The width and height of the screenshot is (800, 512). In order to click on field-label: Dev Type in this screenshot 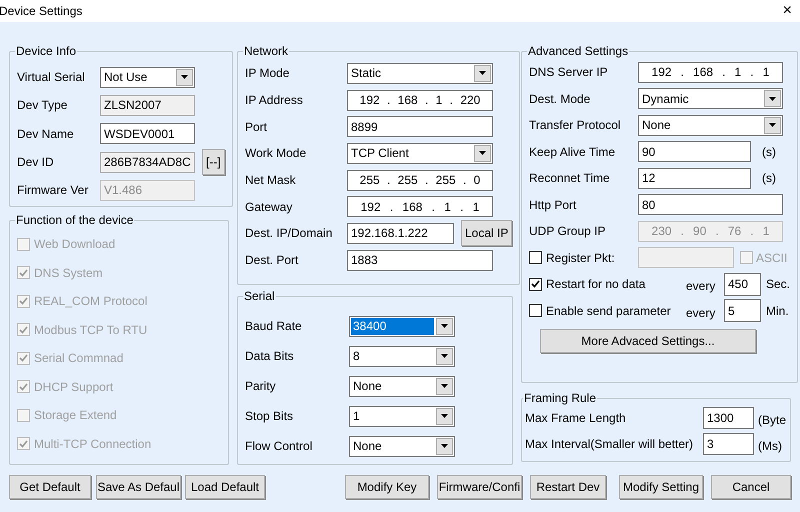, I will do `click(42, 105)`.